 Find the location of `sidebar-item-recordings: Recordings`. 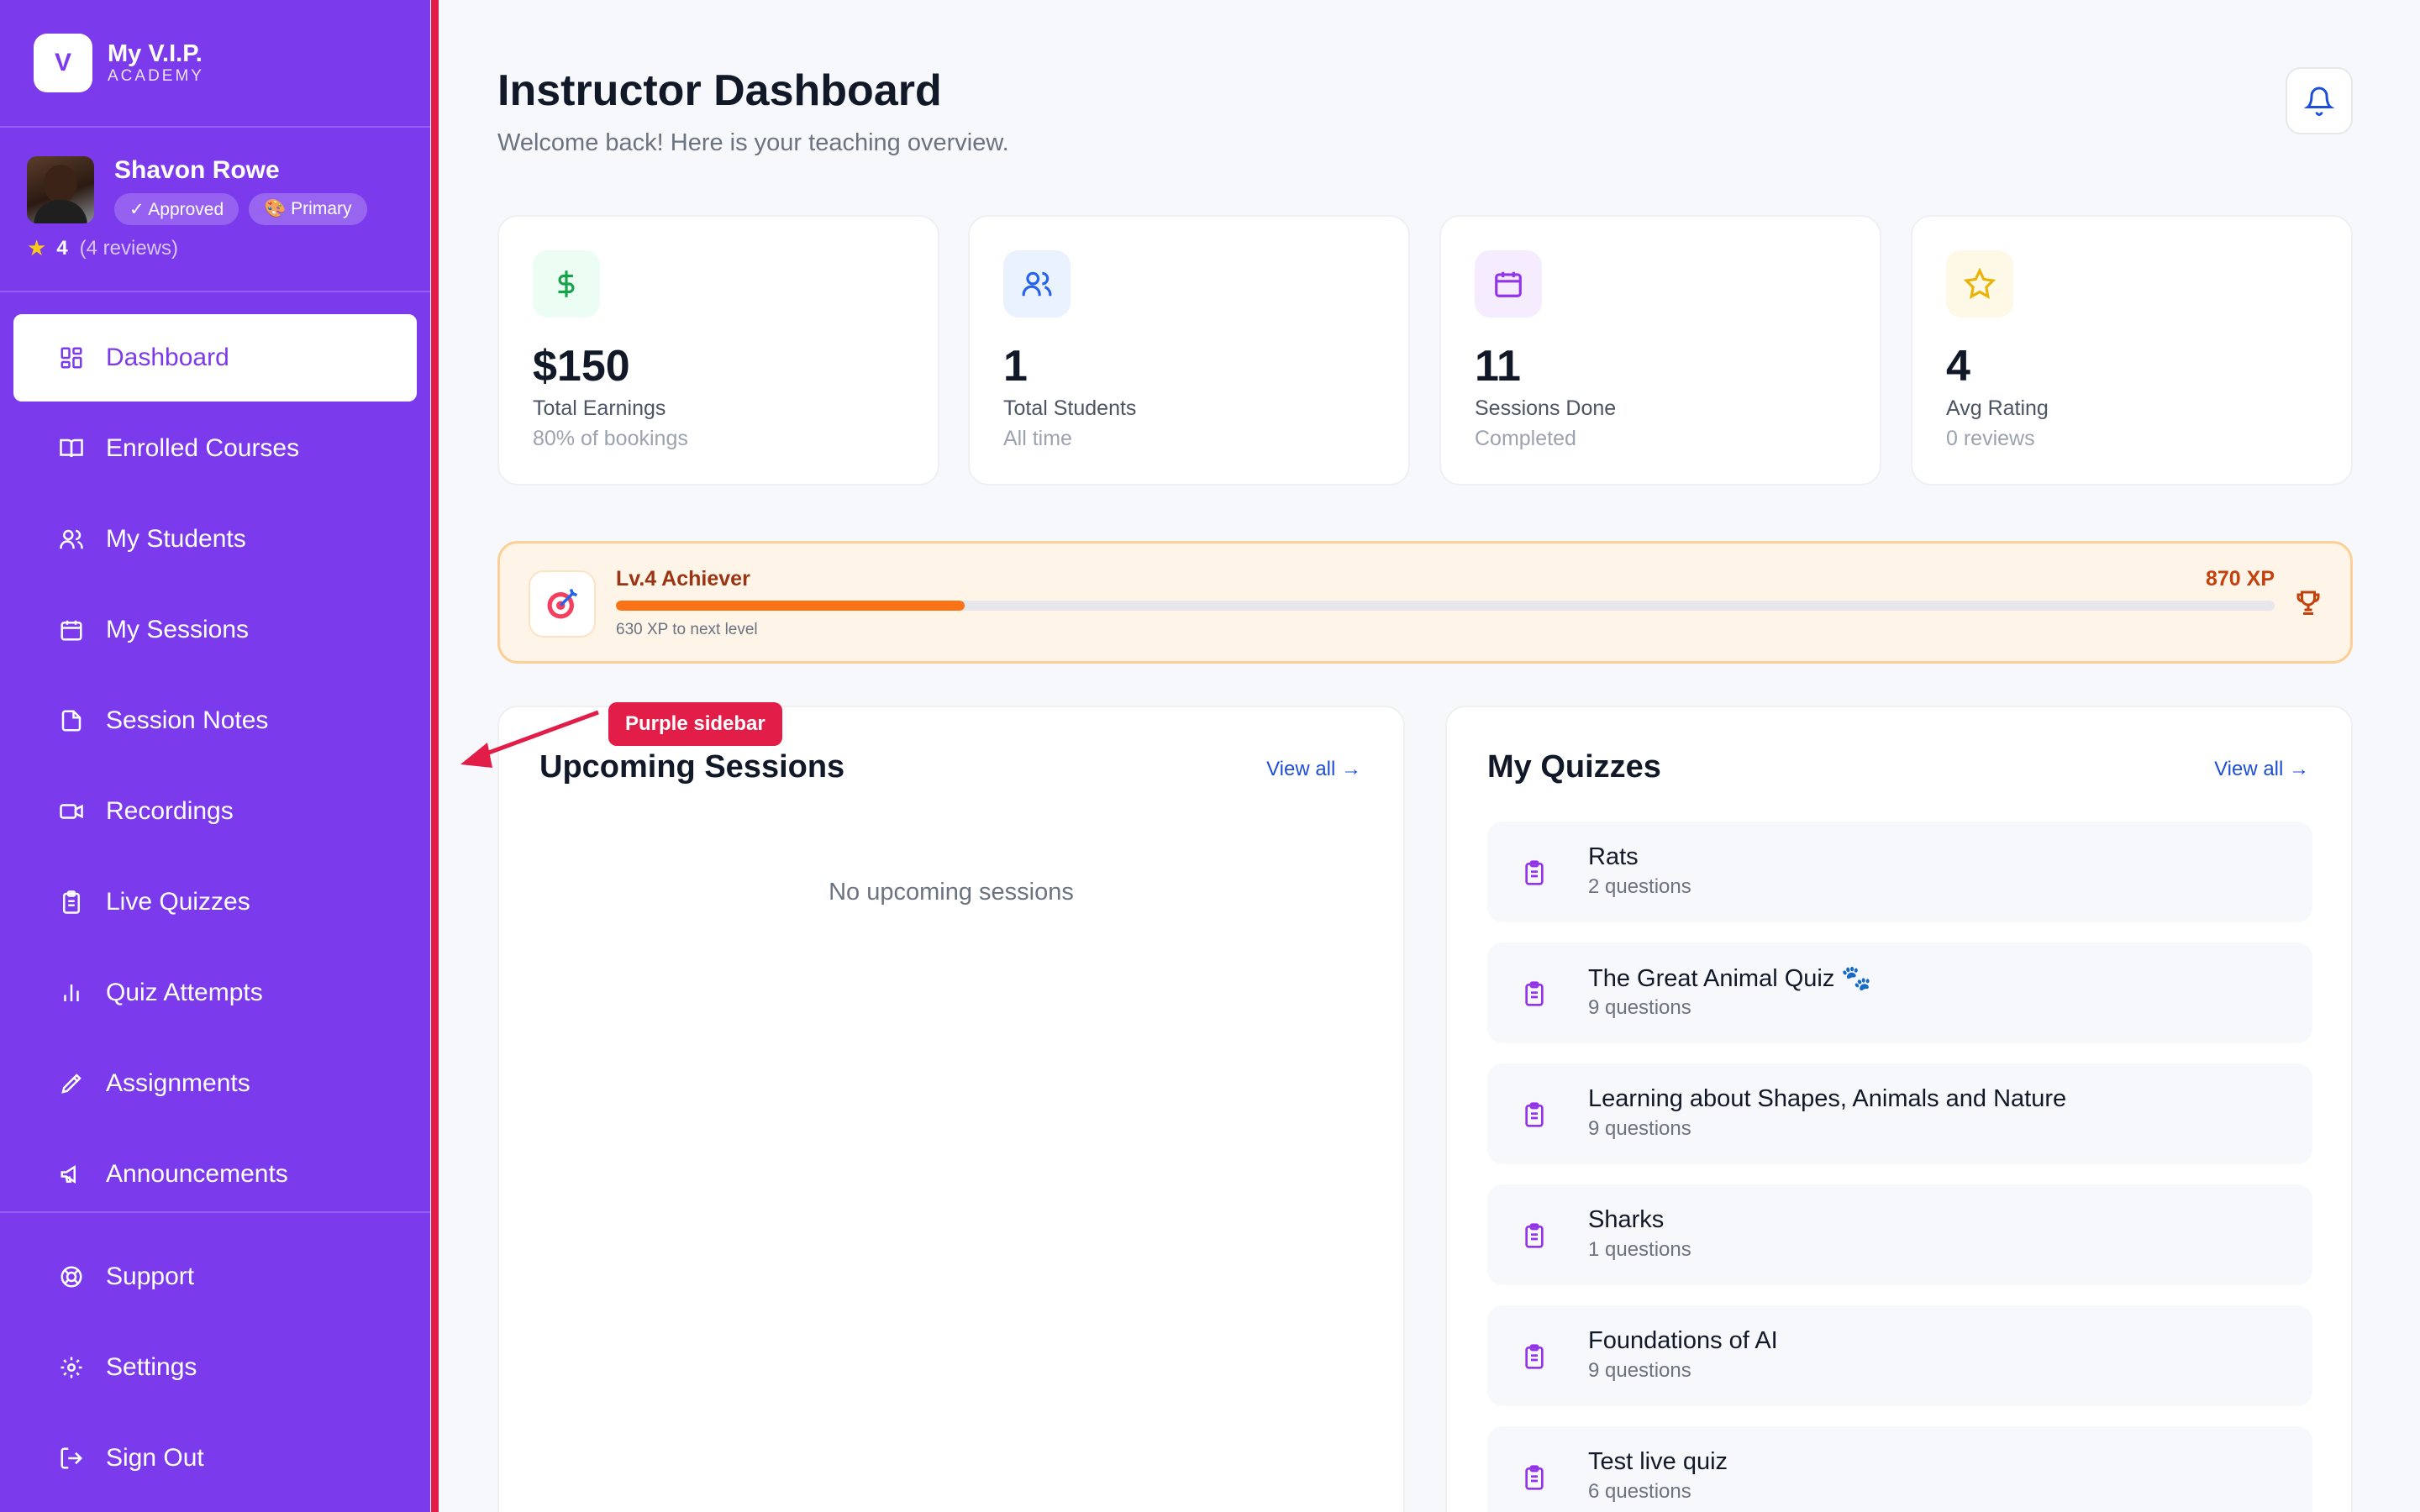

sidebar-item-recordings: Recordings is located at coordinates (215, 811).